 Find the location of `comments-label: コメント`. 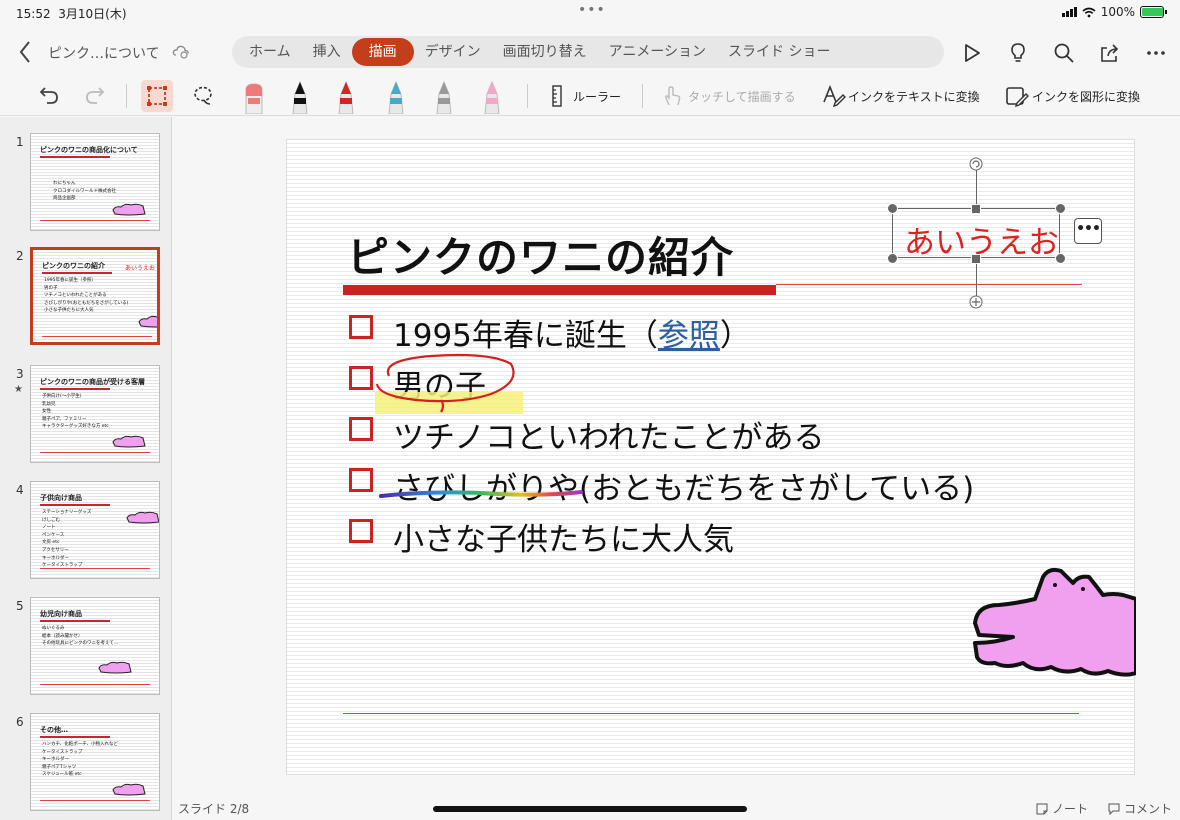

comments-label: コメント is located at coordinates (1148, 809).